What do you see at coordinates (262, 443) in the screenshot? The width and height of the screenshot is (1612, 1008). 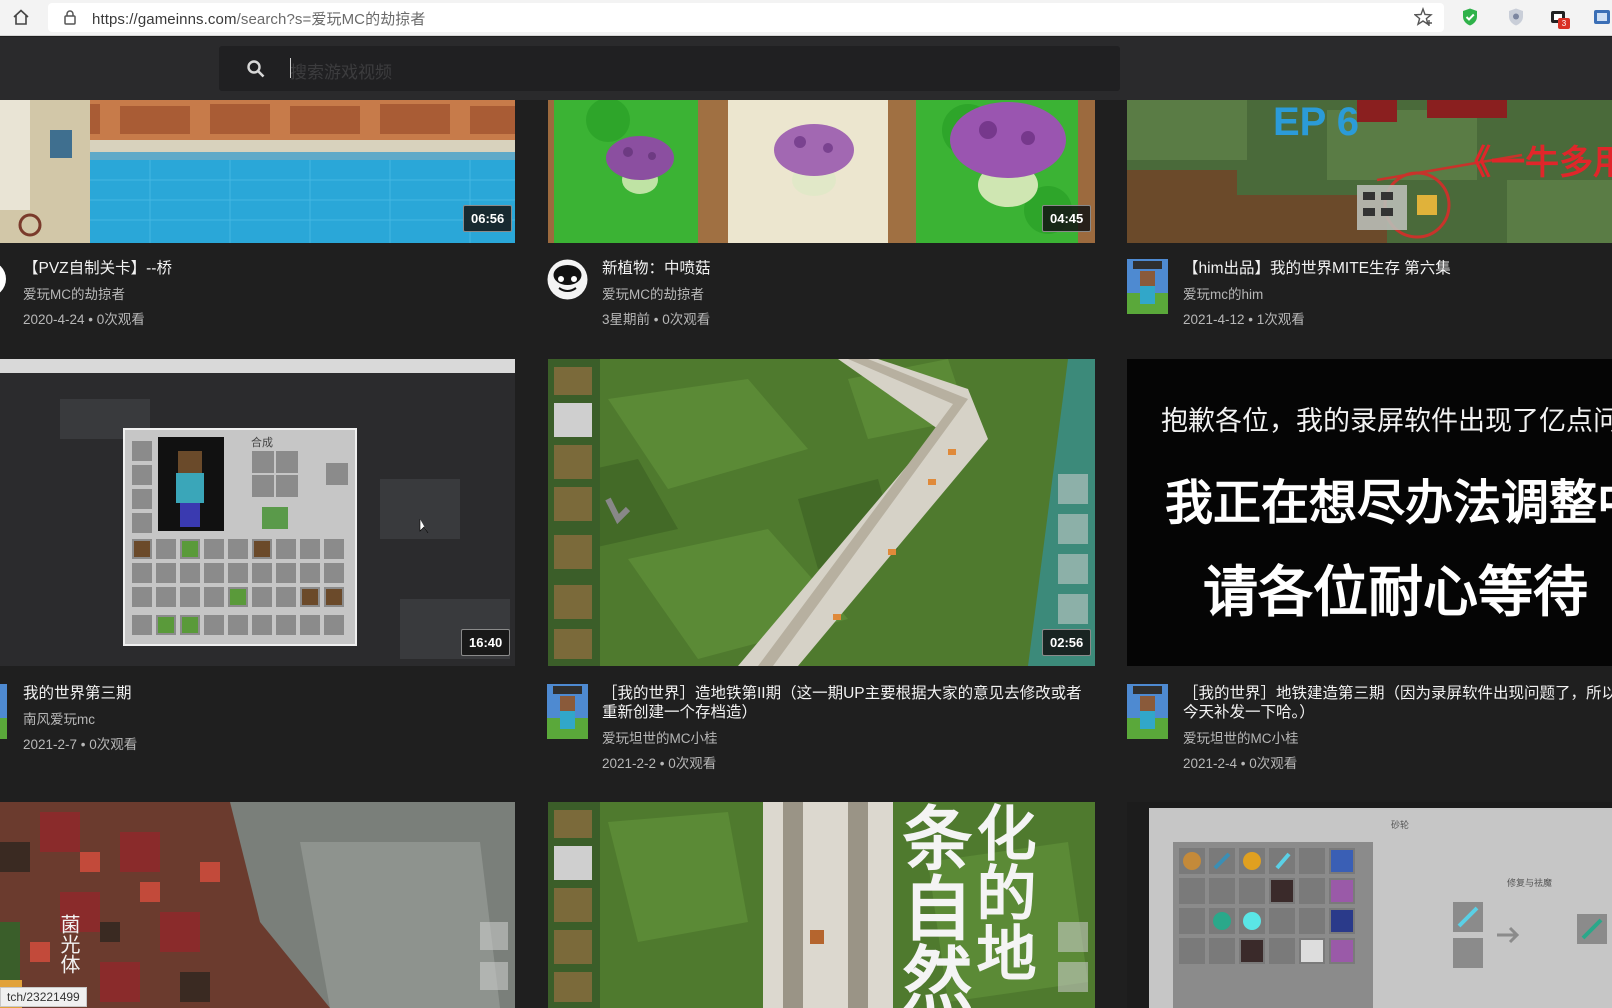 I see `thumbnail-text: 合成` at bounding box center [262, 443].